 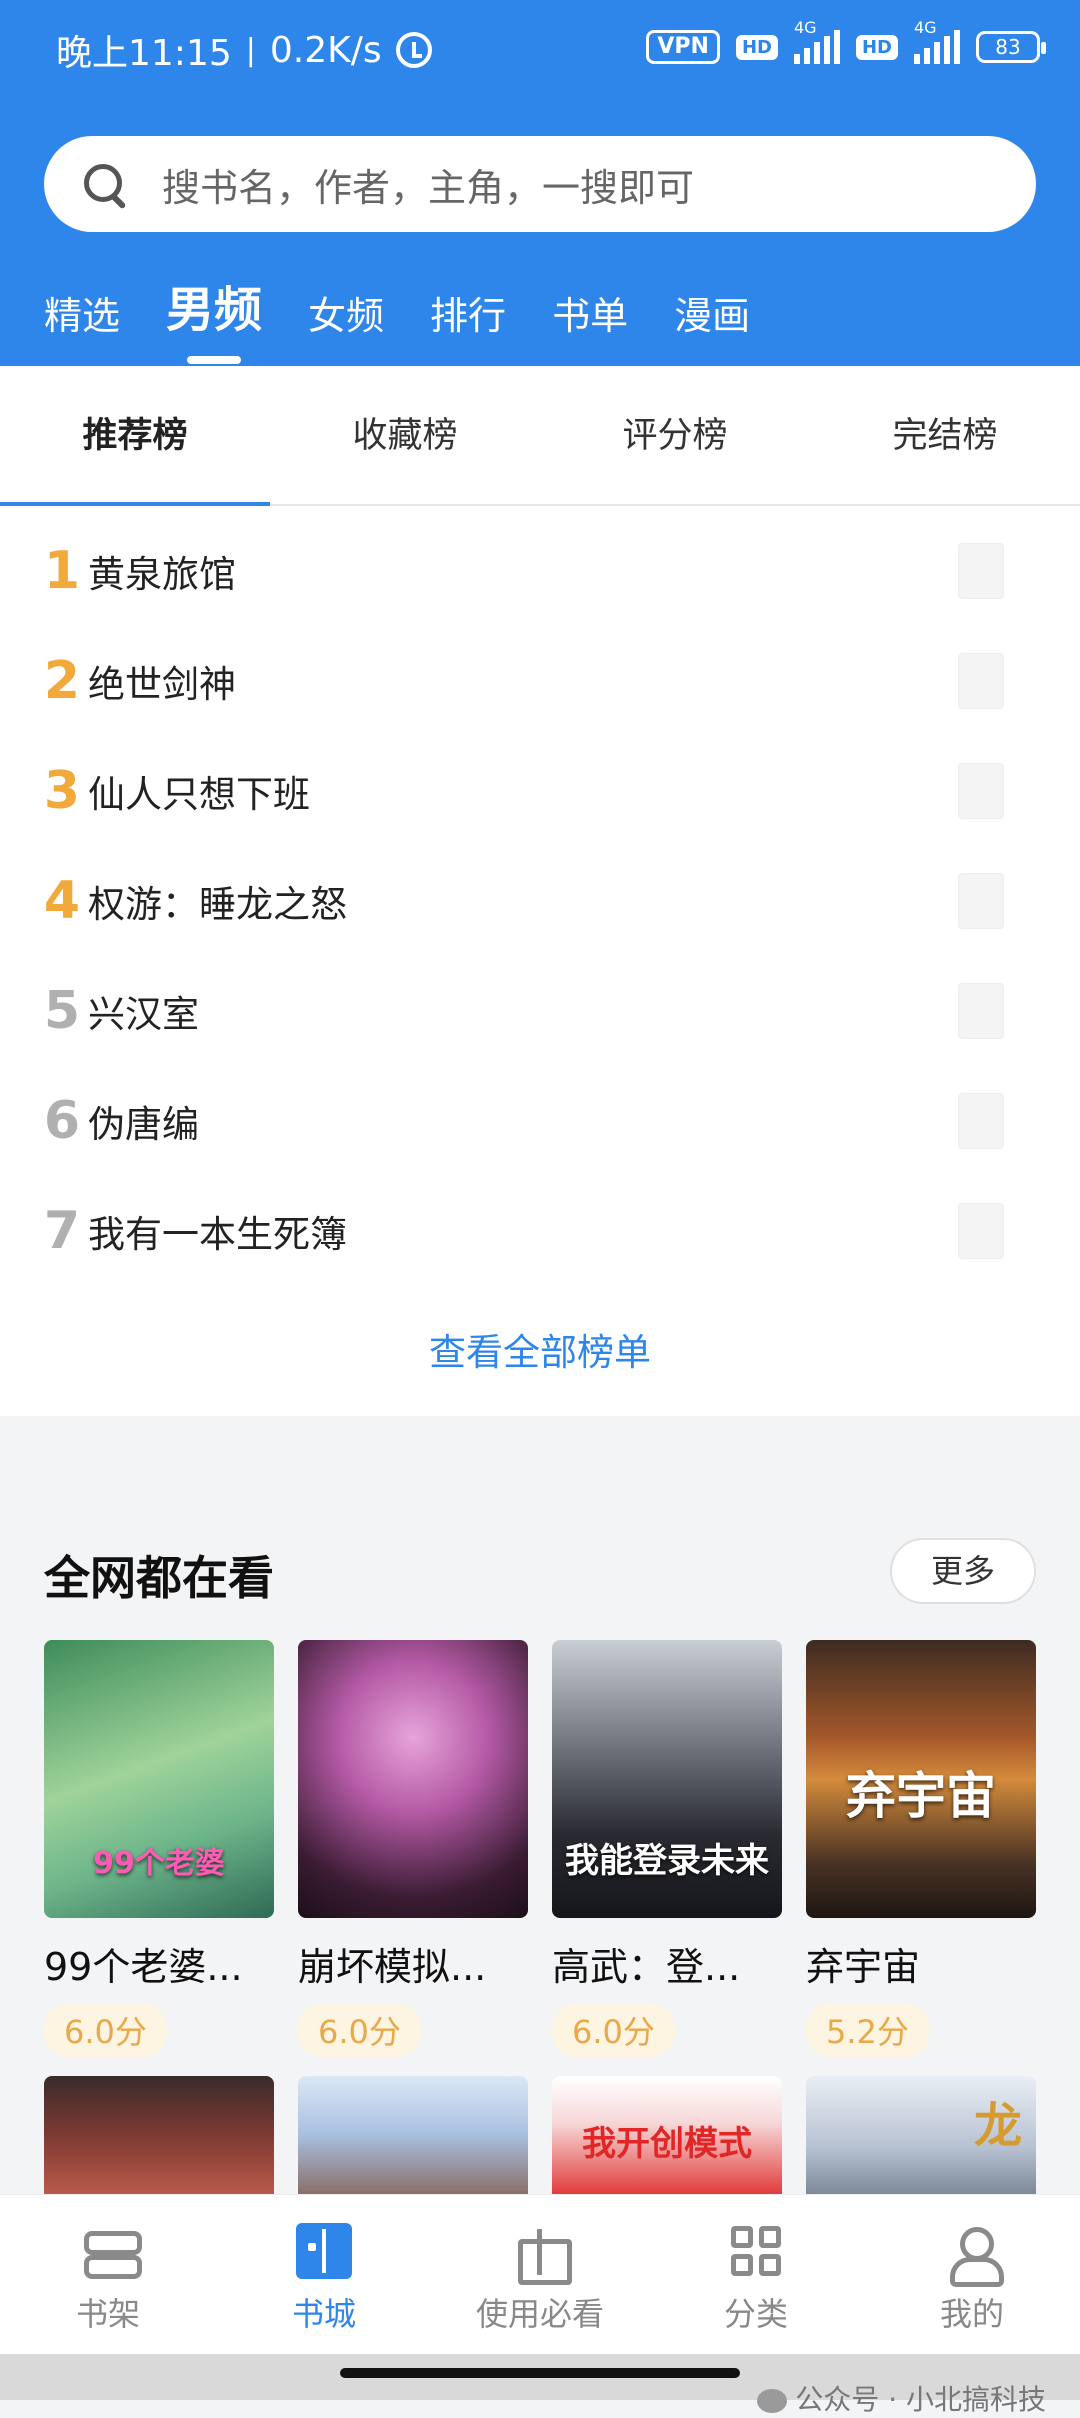 I want to click on cover-title: 弃宇宙, so click(x=921, y=1796).